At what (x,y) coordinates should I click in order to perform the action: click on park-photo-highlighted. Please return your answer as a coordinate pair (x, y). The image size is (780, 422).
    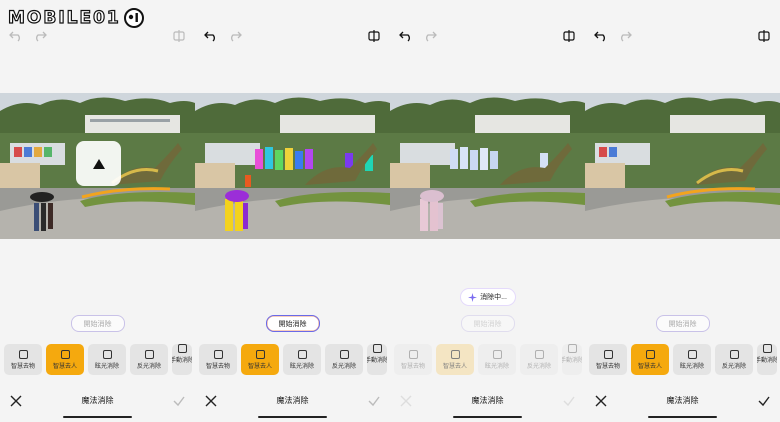
    Looking at the image, I should click on (292, 166).